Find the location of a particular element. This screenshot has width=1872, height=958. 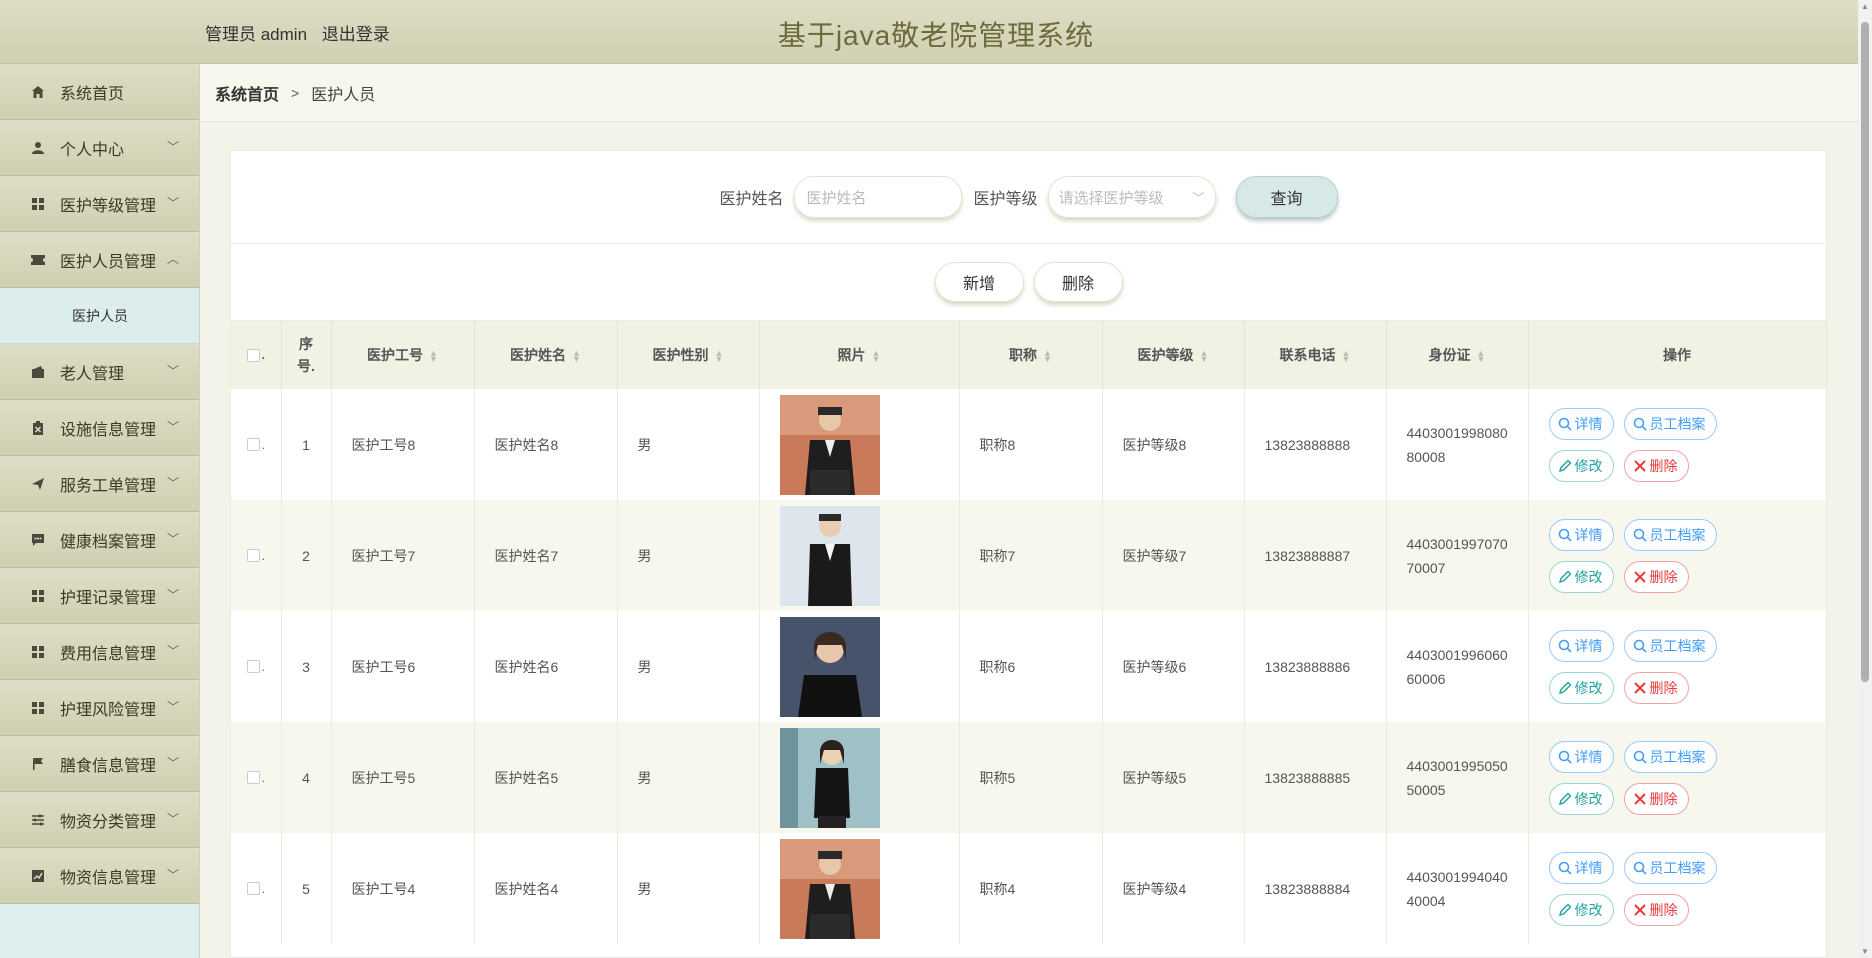

row-ops: 详情 员工档案修改 删除 is located at coordinates (1677, 444).